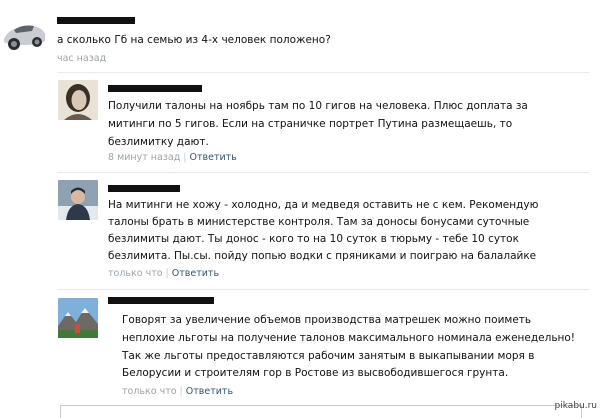 This screenshot has height=418, width=600. What do you see at coordinates (82, 58) in the screenshot?
I see `post-timestamp: час назад` at bounding box center [82, 58].